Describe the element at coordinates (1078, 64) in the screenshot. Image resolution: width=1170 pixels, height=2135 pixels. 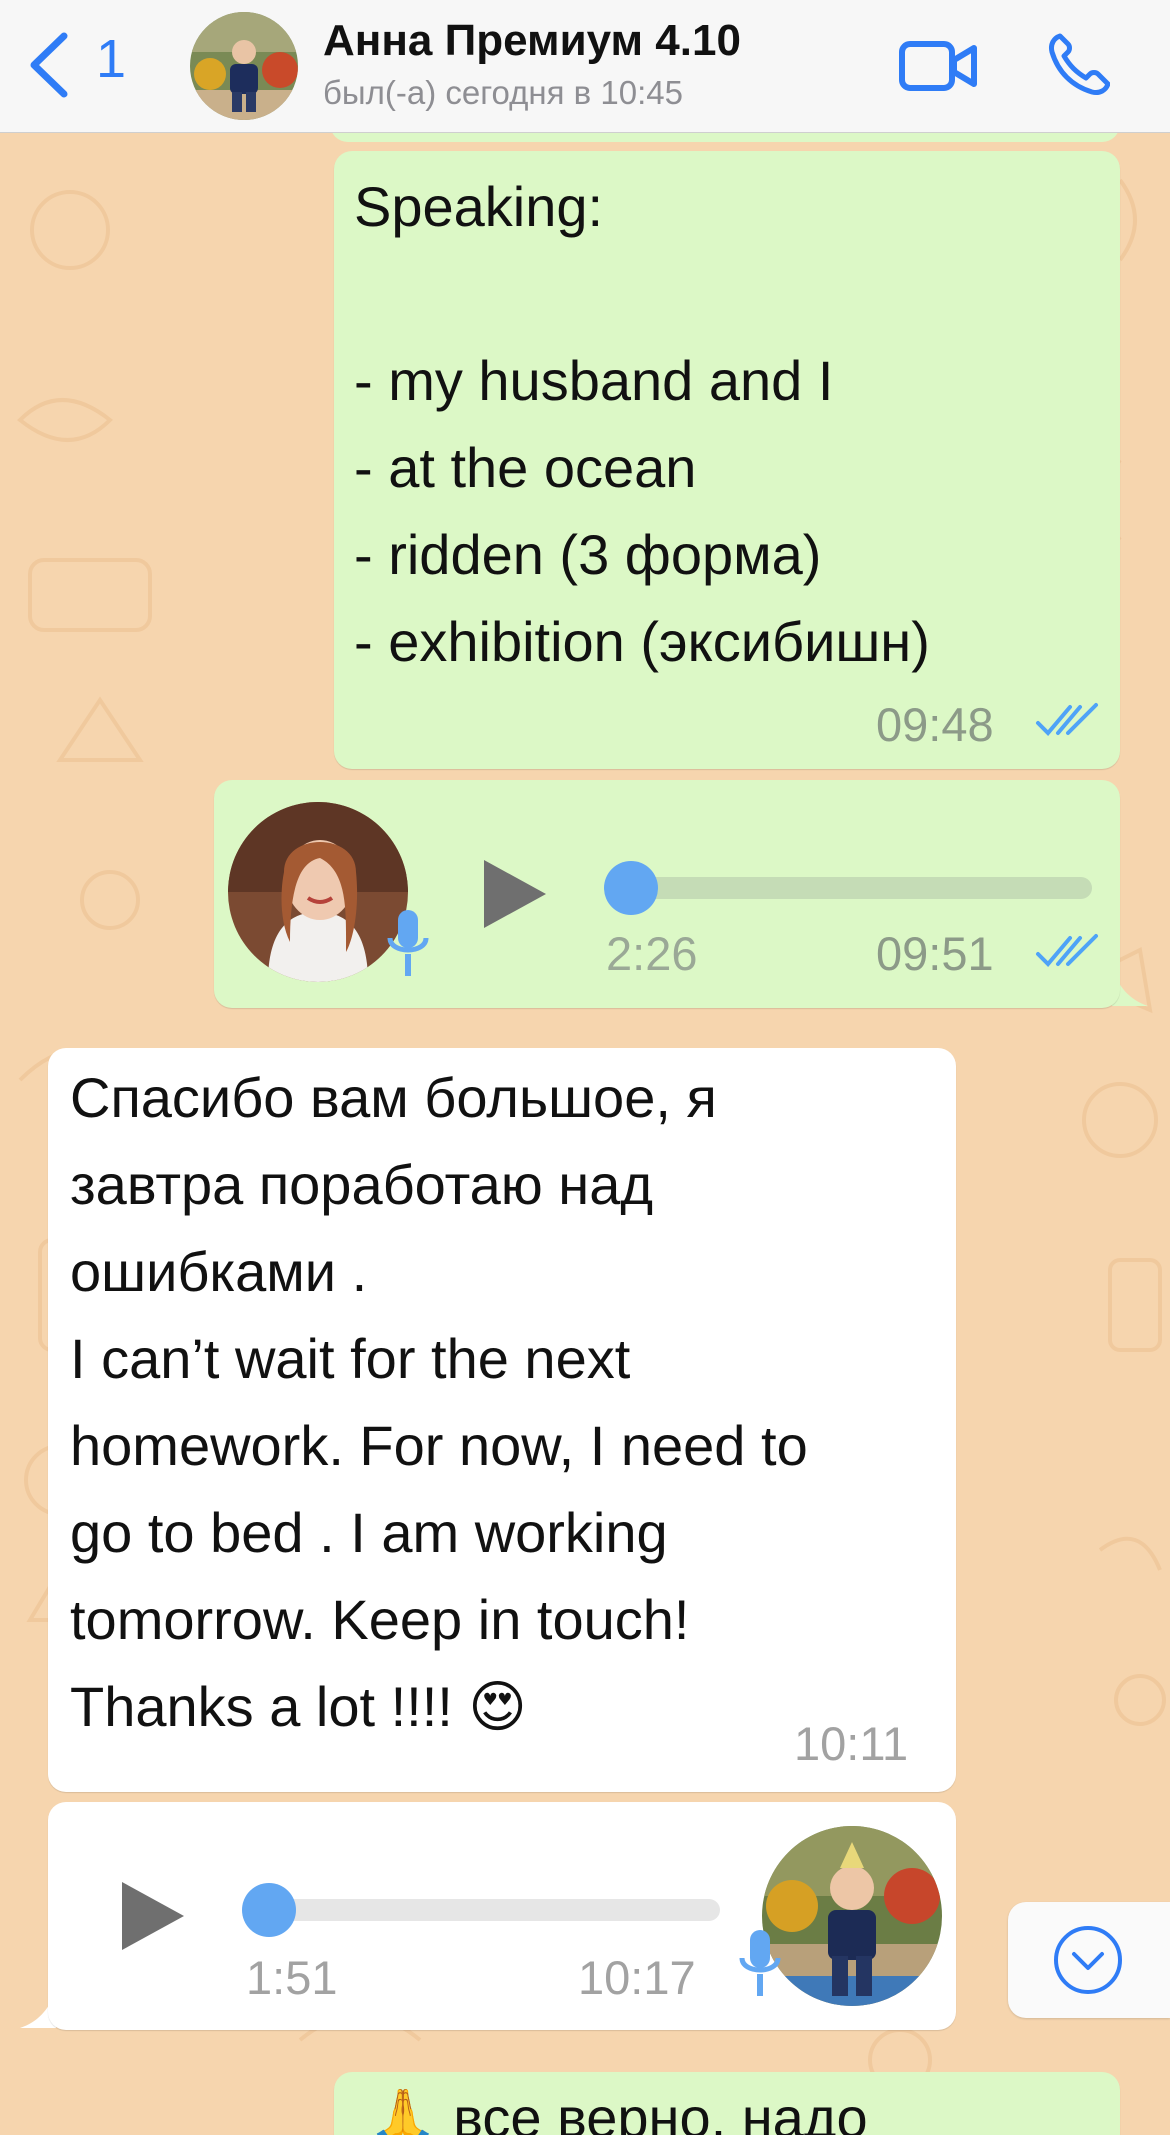
I see `phone-icon` at that location.